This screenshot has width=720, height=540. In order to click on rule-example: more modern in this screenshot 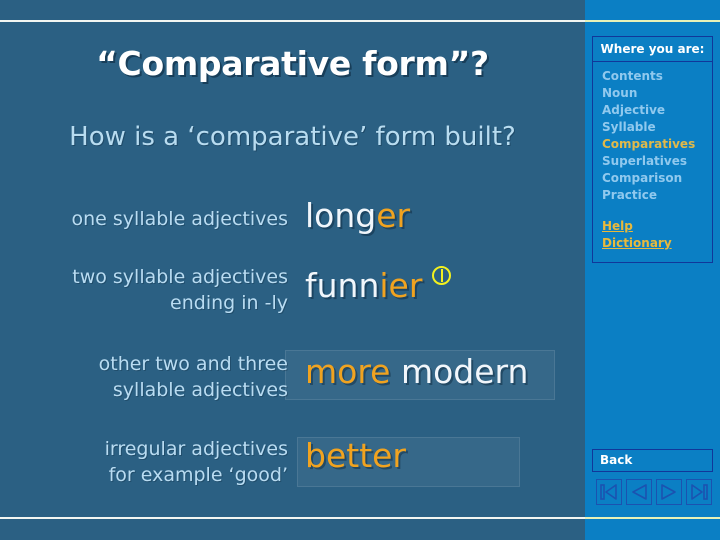, I will do `click(416, 371)`.